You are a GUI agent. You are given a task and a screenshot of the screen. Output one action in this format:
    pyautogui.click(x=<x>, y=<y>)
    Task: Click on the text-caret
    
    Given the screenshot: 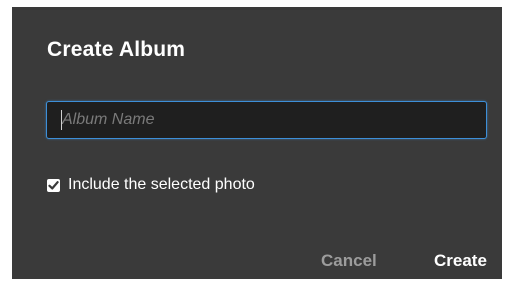 What is the action you would take?
    pyautogui.click(x=61, y=120)
    